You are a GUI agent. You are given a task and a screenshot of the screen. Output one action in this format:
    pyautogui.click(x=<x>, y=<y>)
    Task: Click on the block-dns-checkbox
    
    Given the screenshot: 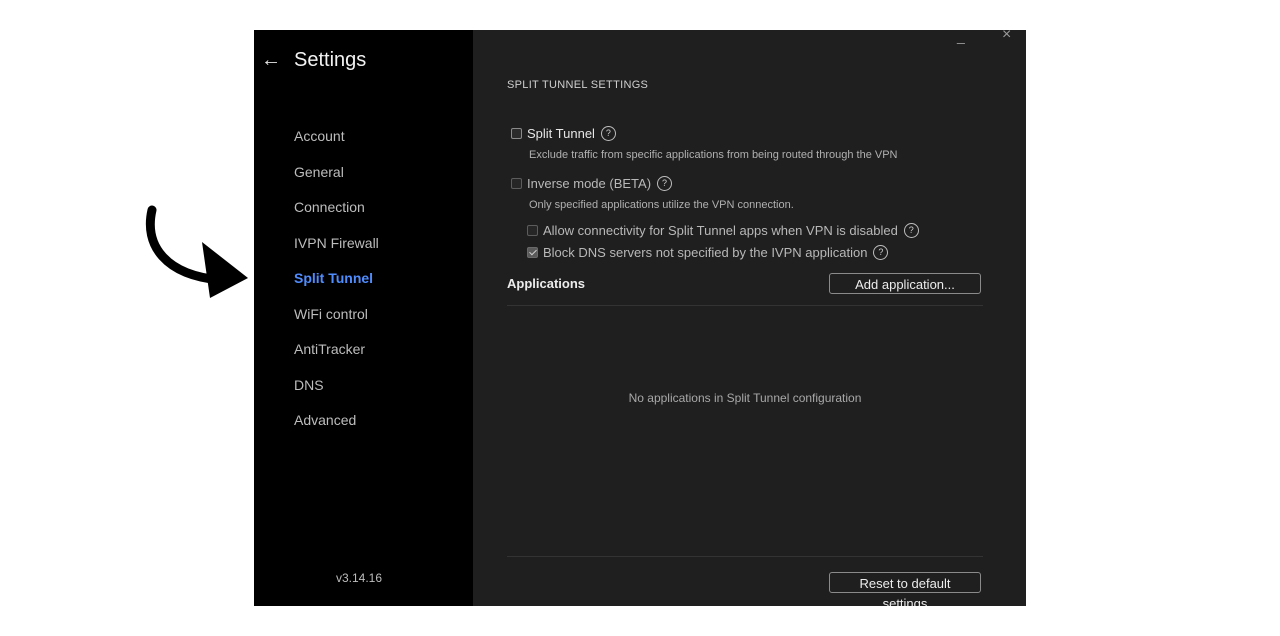 What is the action you would take?
    pyautogui.click(x=532, y=252)
    